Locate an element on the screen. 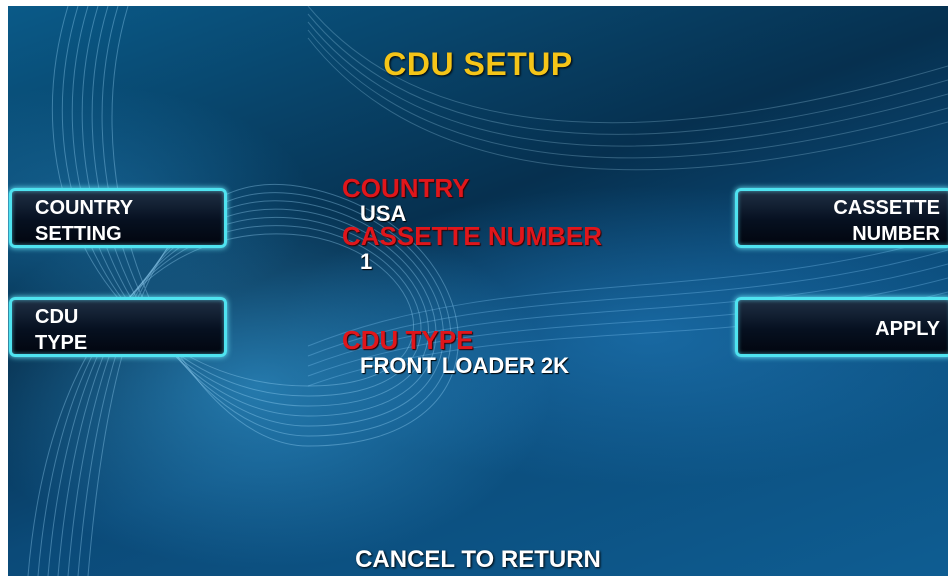 Image resolution: width=948 pixels, height=576 pixels. cdu-type-info: CDU TYPE FRONT LOADER 2K is located at coordinates (455, 352).